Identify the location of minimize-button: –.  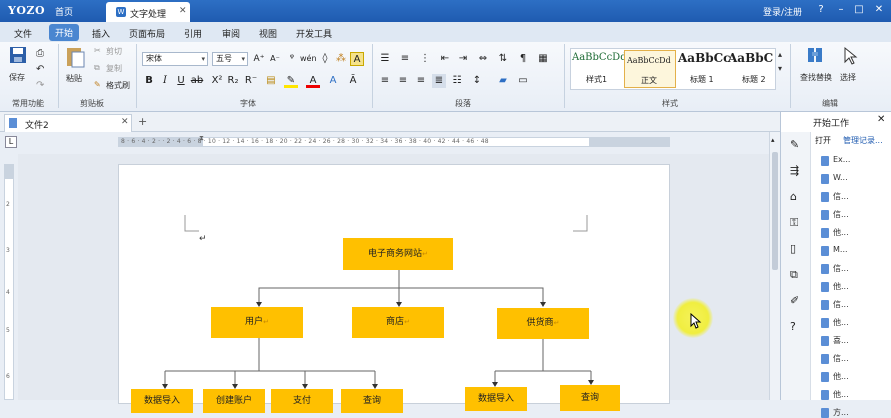
(841, 10).